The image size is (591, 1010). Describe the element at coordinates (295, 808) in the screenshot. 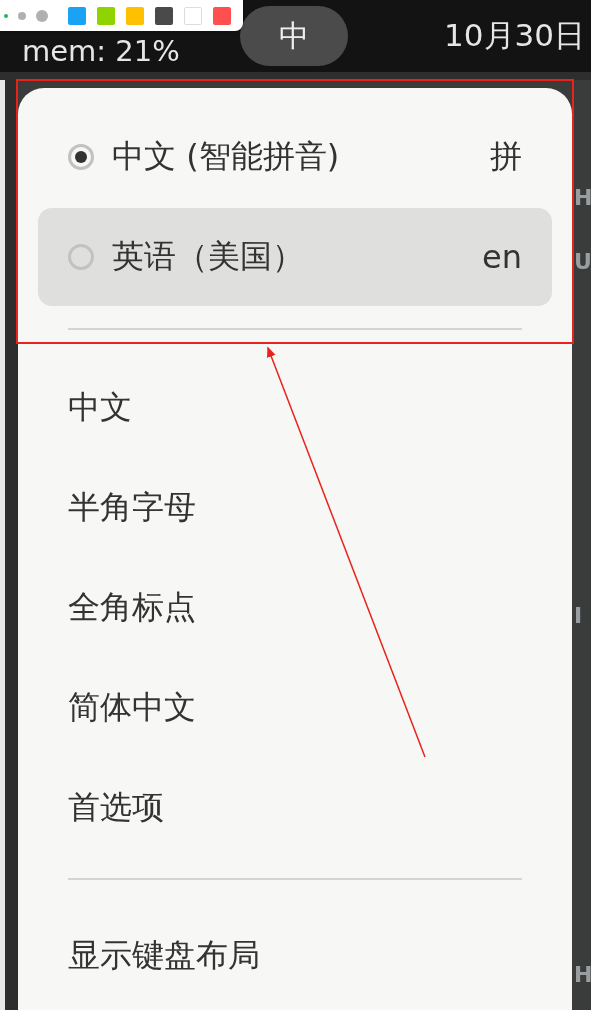

I see `menu-item: 首选项` at that location.